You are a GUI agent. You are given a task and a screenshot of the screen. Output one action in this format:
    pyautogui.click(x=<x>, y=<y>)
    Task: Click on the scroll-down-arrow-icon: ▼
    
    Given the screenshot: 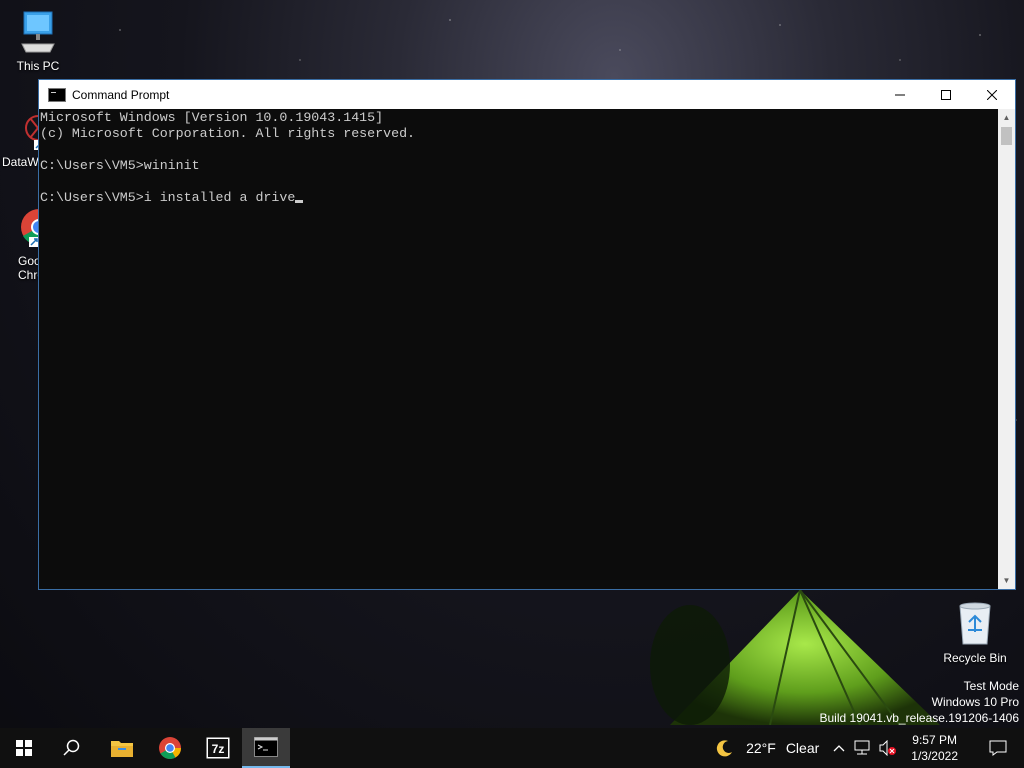 What is the action you would take?
    pyautogui.click(x=1006, y=580)
    